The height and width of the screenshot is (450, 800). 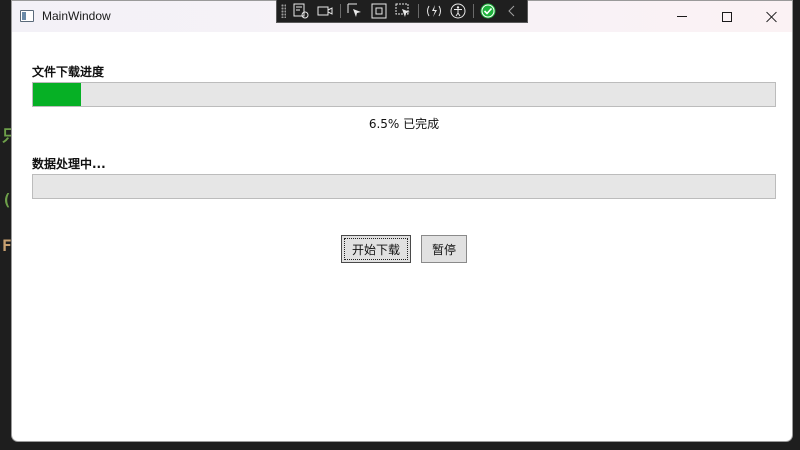 I want to click on close-button, so click(x=770, y=16).